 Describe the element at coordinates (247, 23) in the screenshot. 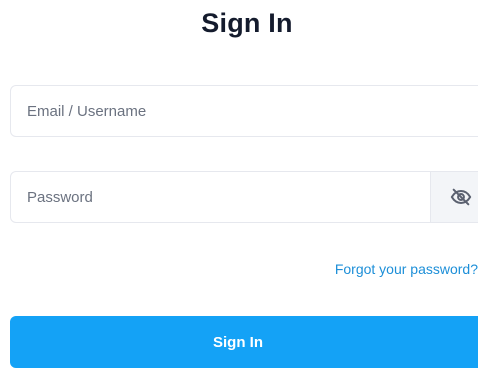

I see `page-title: Sign In` at that location.